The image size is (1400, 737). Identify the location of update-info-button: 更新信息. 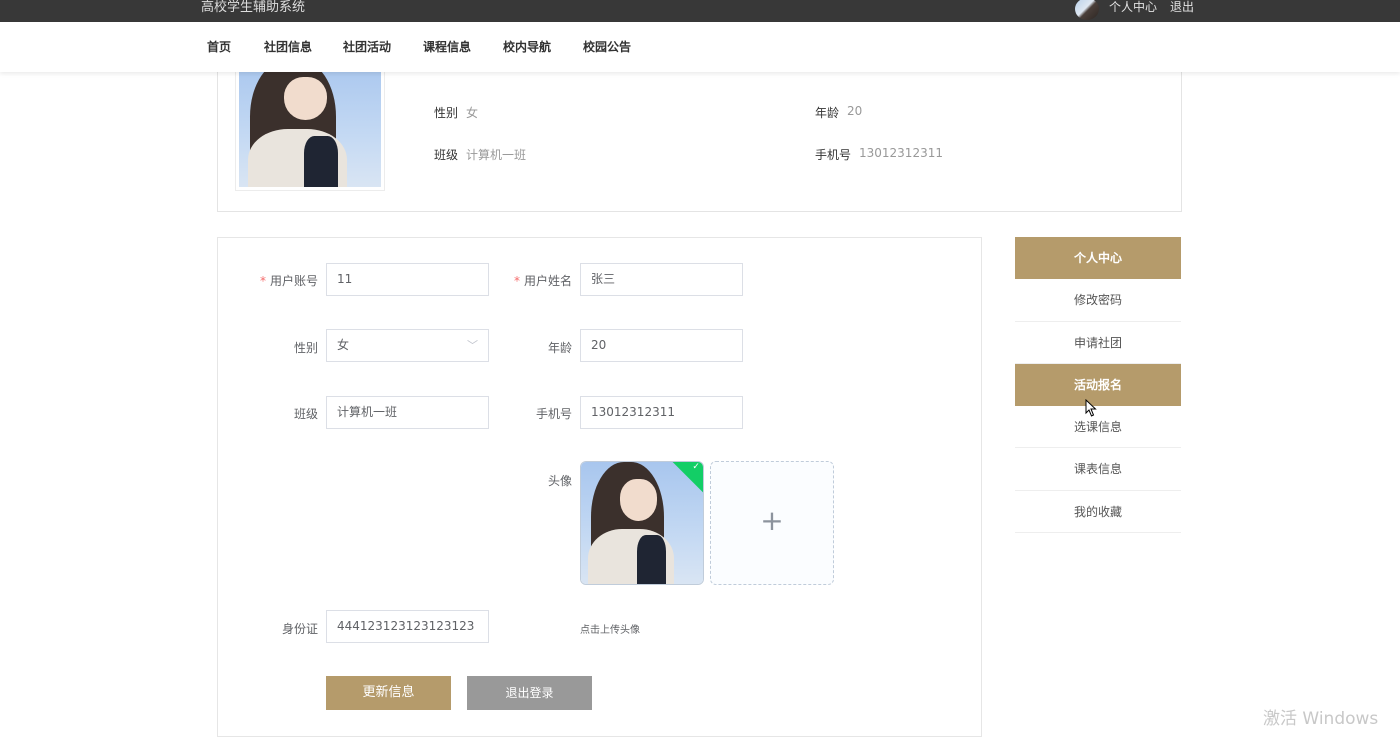
(388, 693).